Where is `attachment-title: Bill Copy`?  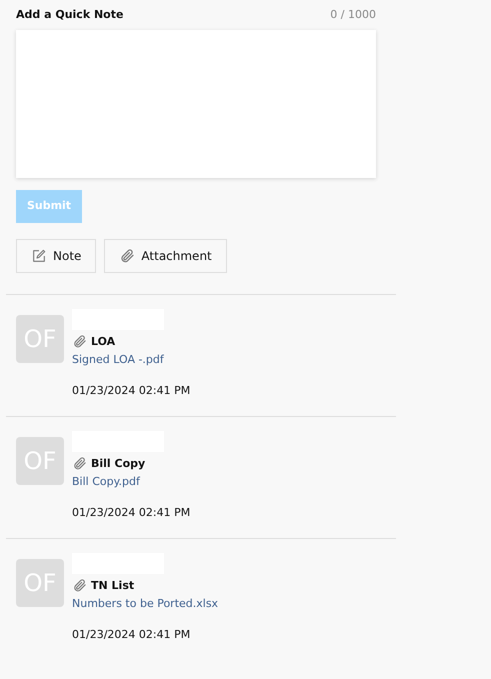 attachment-title: Bill Copy is located at coordinates (118, 464).